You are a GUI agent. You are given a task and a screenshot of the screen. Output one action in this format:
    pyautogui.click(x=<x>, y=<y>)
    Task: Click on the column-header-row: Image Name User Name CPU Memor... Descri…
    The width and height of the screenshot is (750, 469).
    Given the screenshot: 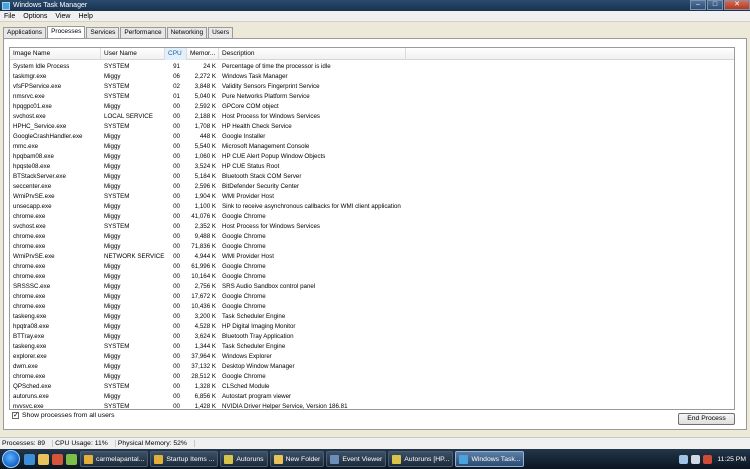 What is the action you would take?
    pyautogui.click(x=372, y=54)
    